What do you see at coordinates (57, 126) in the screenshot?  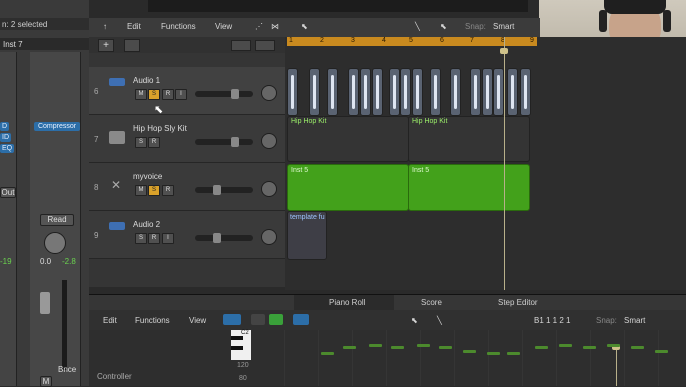 I see `compressor-slot: Compressor` at bounding box center [57, 126].